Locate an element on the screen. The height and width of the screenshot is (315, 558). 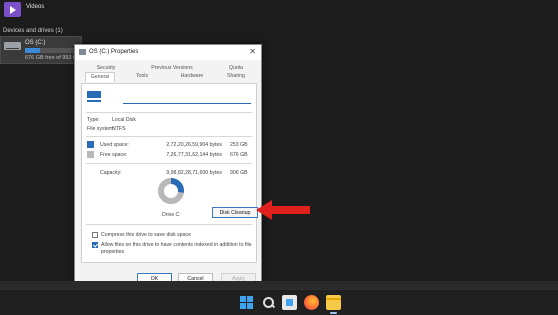
file-system-label: File system: is located at coordinates (101, 129).